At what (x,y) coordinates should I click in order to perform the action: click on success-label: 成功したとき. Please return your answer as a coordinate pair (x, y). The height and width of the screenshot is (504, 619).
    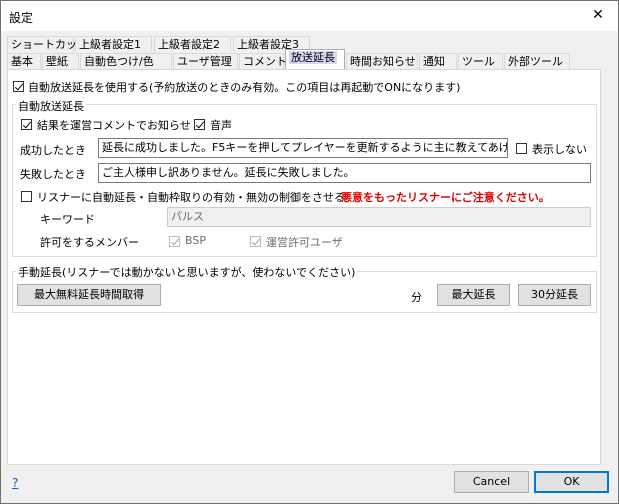
    Looking at the image, I should click on (53, 150).